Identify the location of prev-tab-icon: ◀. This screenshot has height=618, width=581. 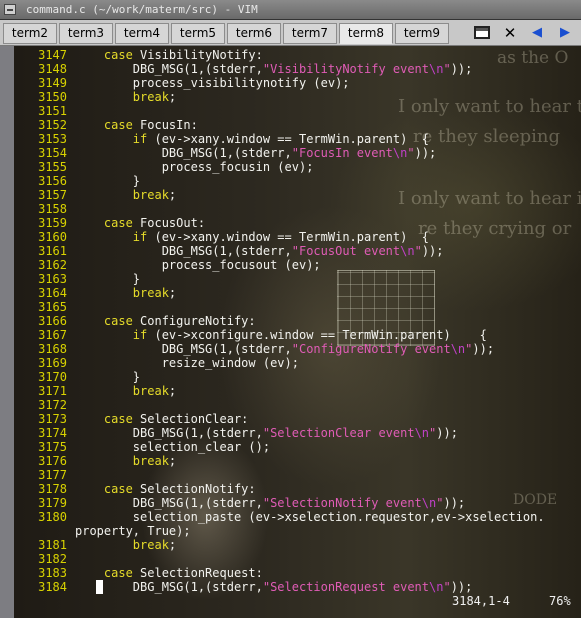
(537, 33).